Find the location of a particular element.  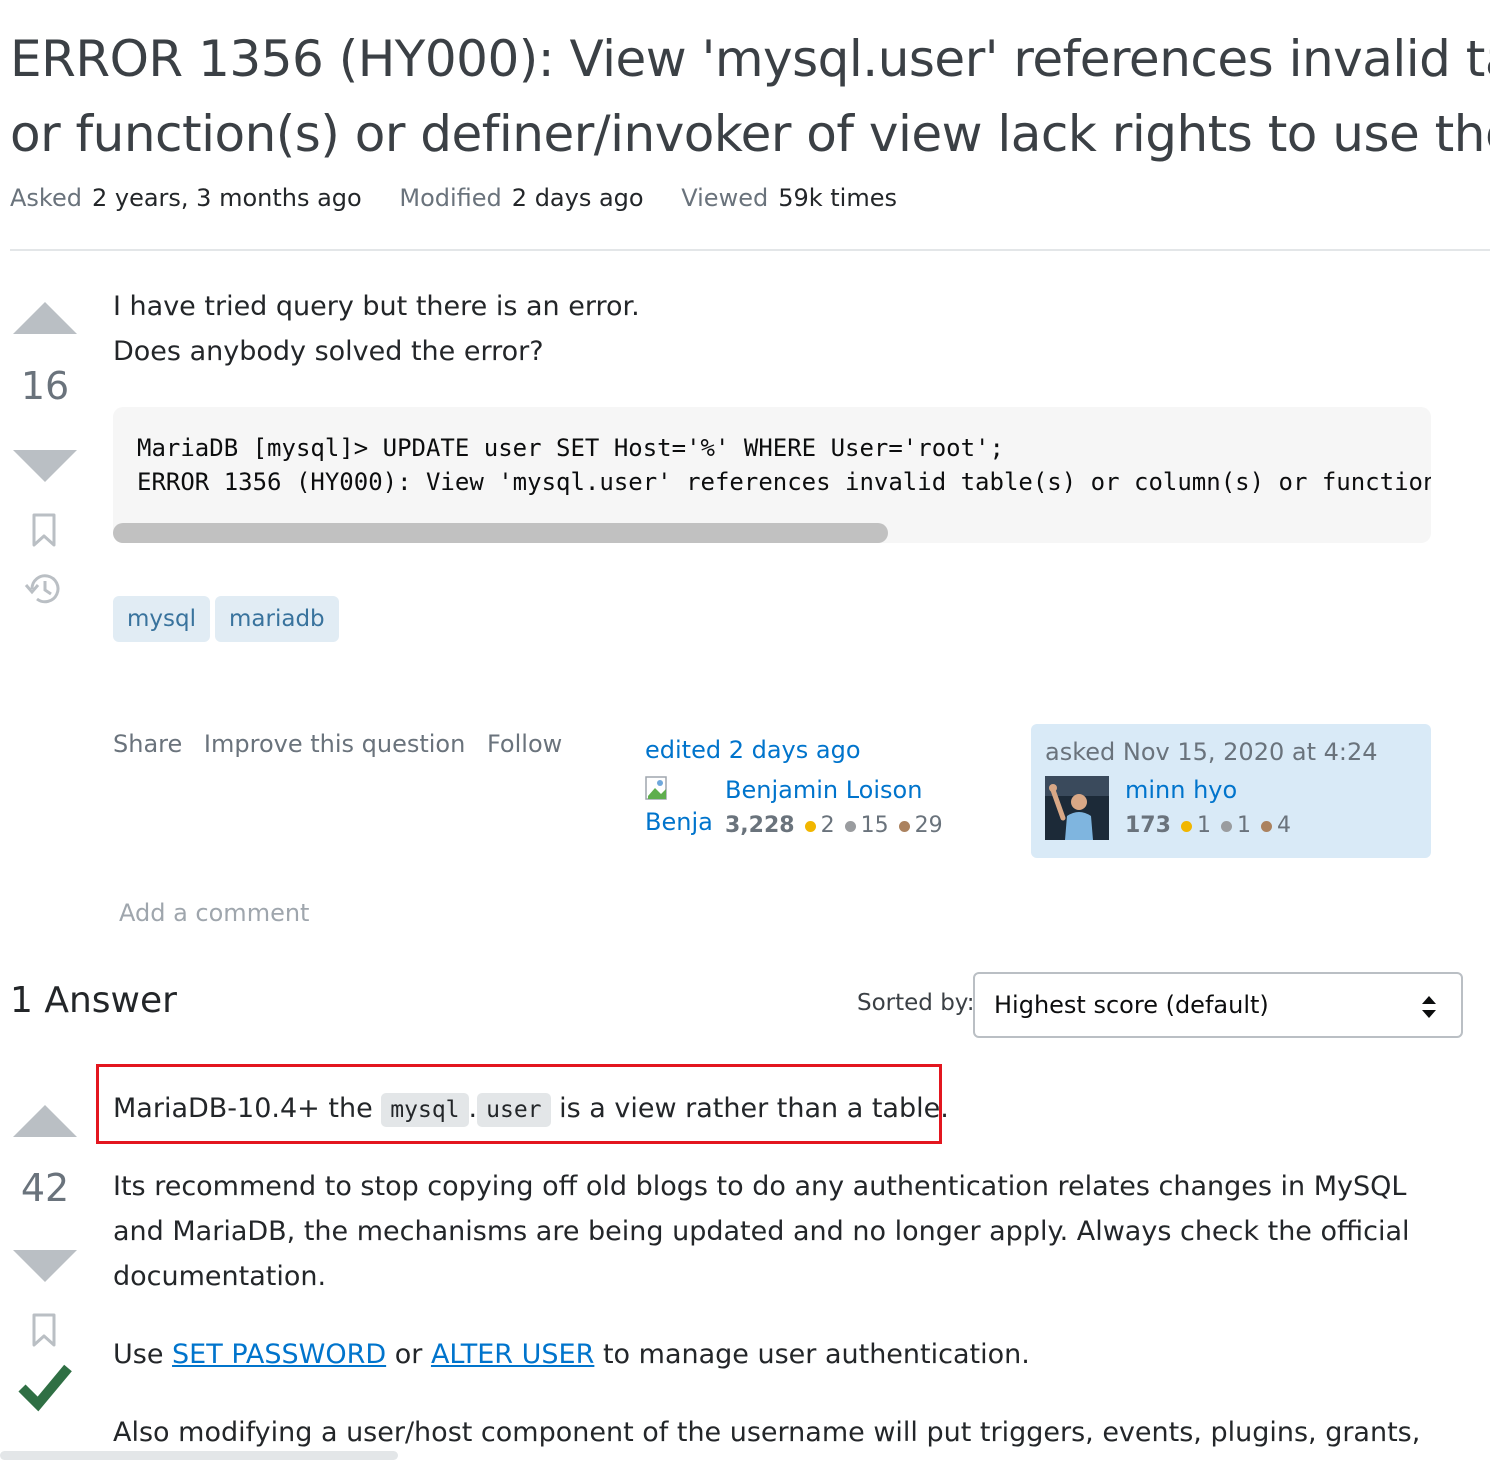

inline-code-mysql: mysql is located at coordinates (425, 1110).